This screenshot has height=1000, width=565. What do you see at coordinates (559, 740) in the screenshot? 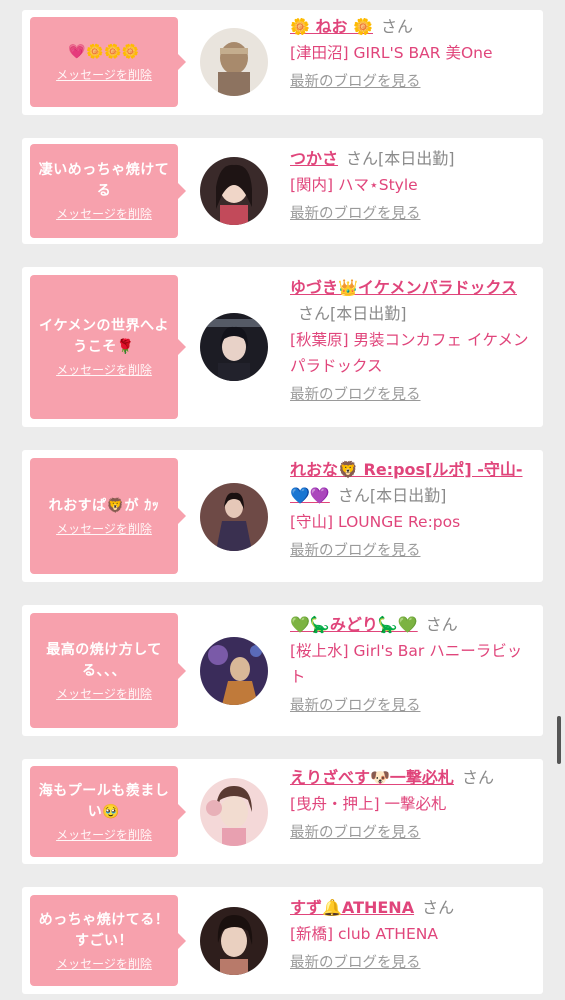
I see `scrollbar` at bounding box center [559, 740].